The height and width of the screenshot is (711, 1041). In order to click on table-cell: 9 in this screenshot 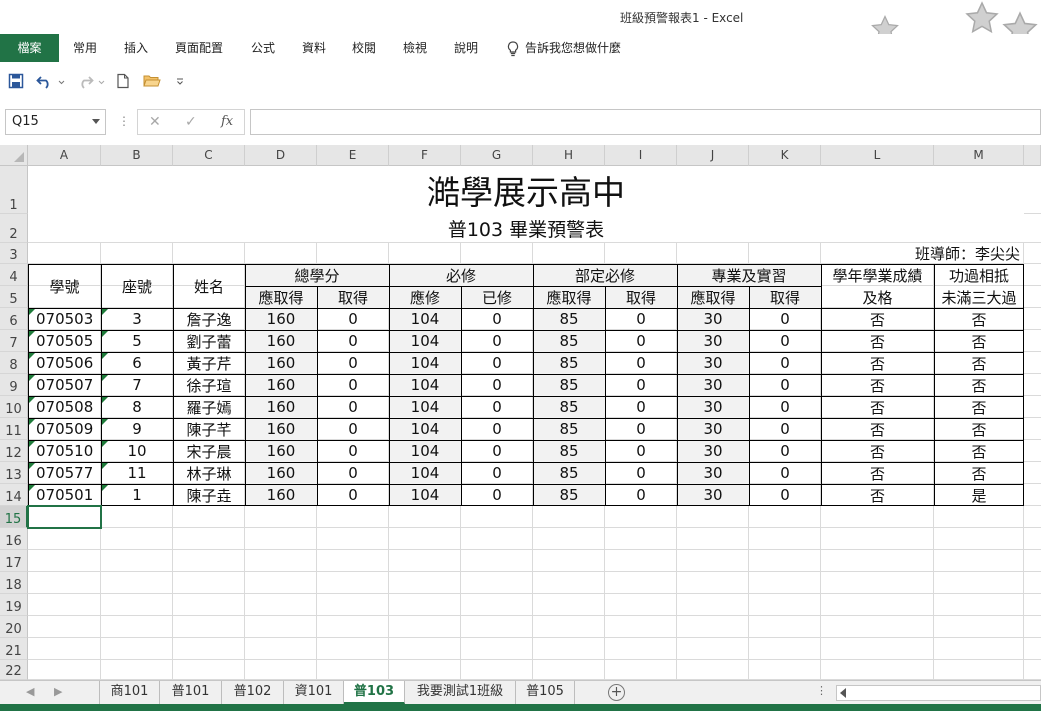, I will do `click(137, 429)`.